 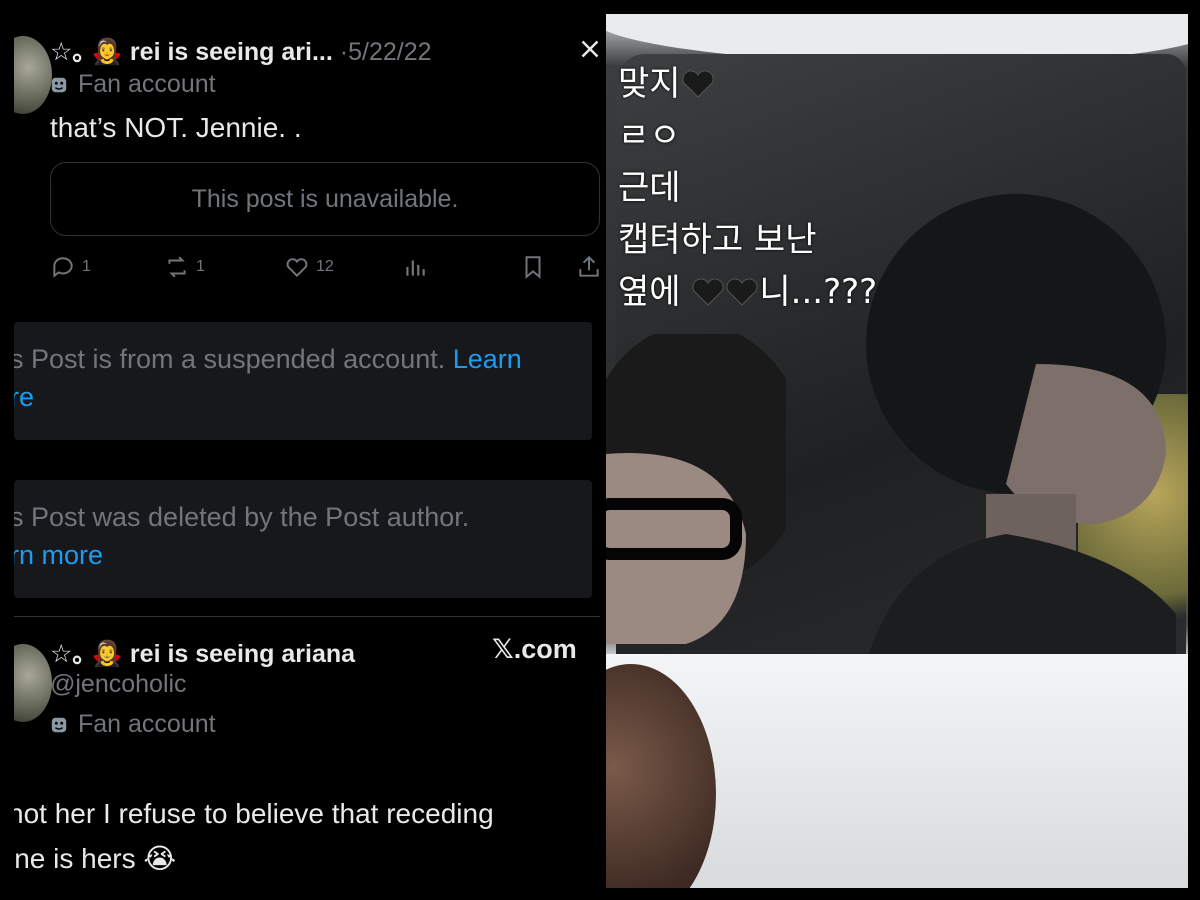 I want to click on overlay-line: 맞지, so click(x=747, y=84).